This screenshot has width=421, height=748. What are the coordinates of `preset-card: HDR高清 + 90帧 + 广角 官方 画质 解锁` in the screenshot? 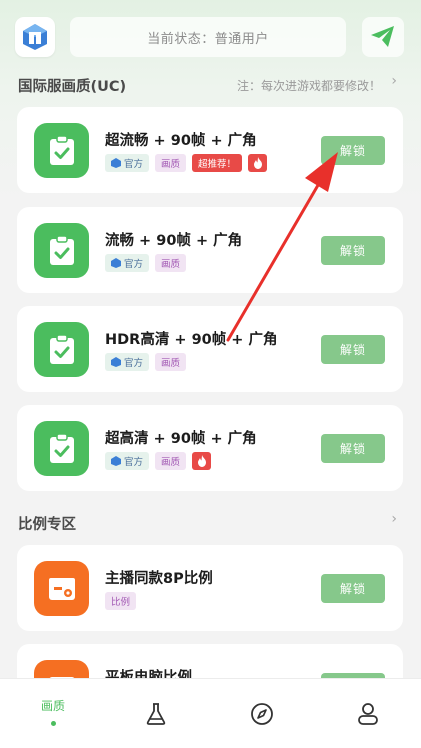 It's located at (210, 349).